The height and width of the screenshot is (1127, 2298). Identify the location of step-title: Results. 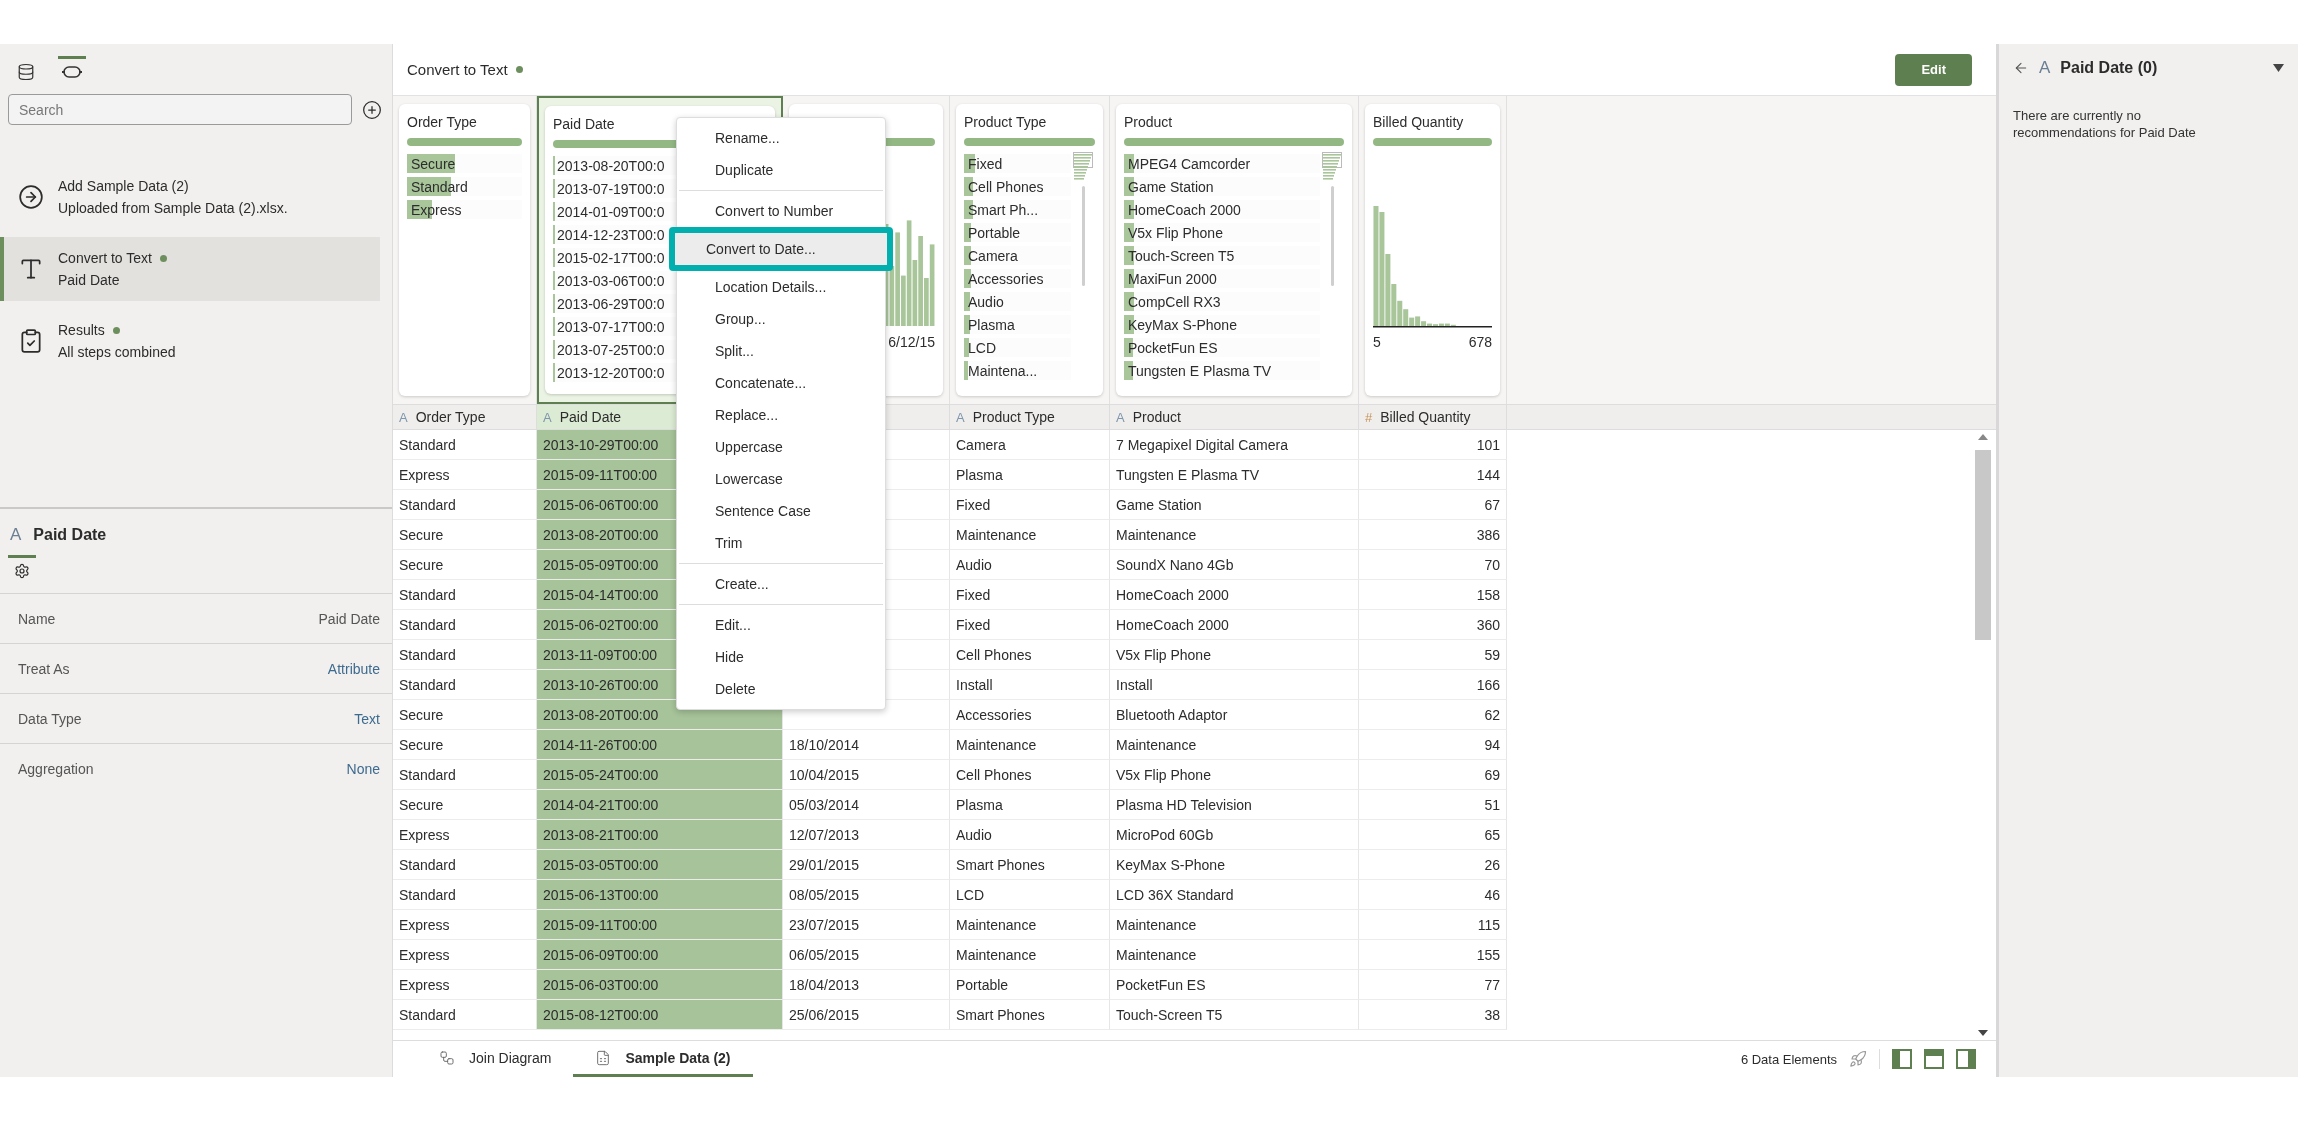
(81, 330).